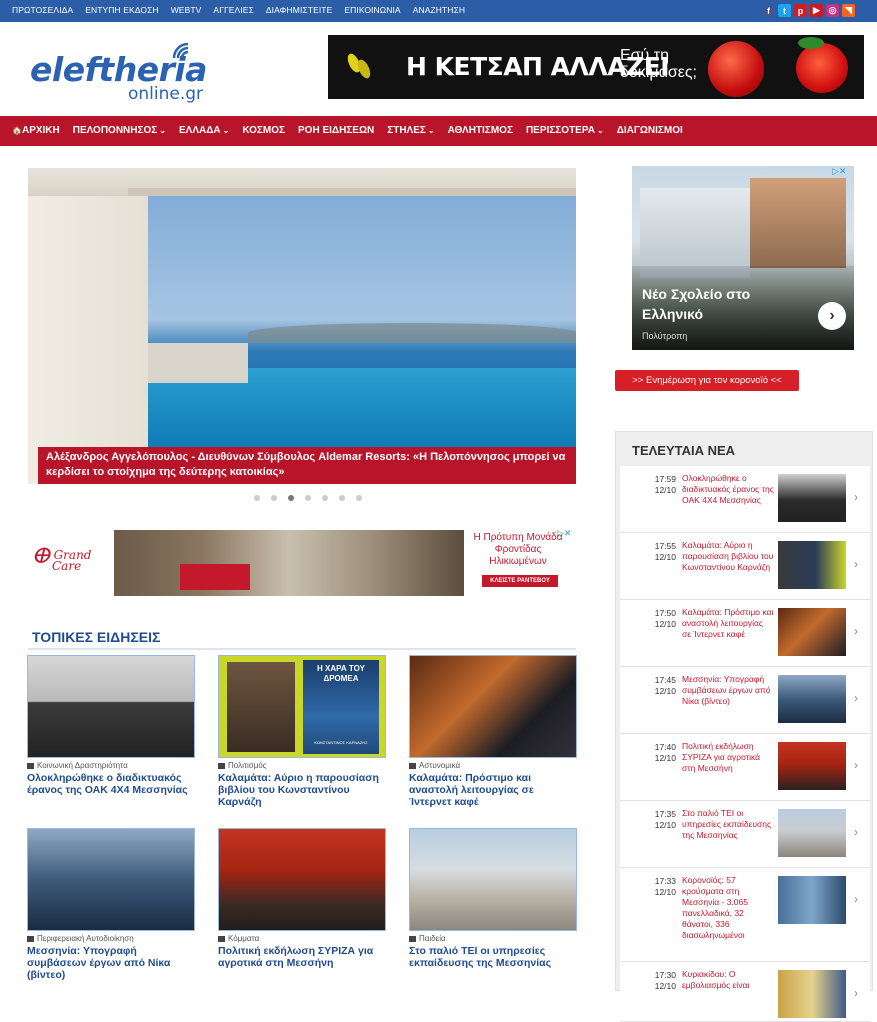 This screenshot has width=877, height=1022. Describe the element at coordinates (85, 938) in the screenshot. I see `news-category-label: Περιφερειακή Αυτοδιοίκηση` at that location.